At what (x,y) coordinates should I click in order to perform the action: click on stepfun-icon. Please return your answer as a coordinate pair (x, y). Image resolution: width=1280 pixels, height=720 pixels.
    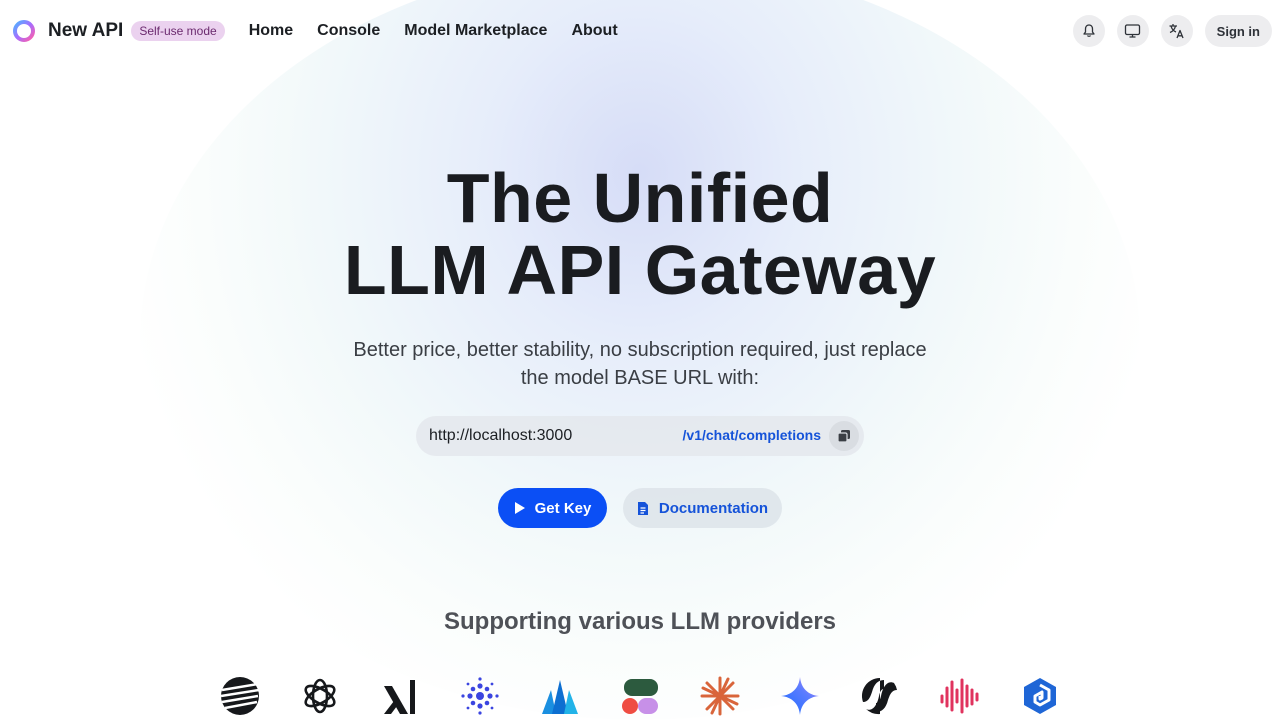
    Looking at the image, I should click on (880, 696).